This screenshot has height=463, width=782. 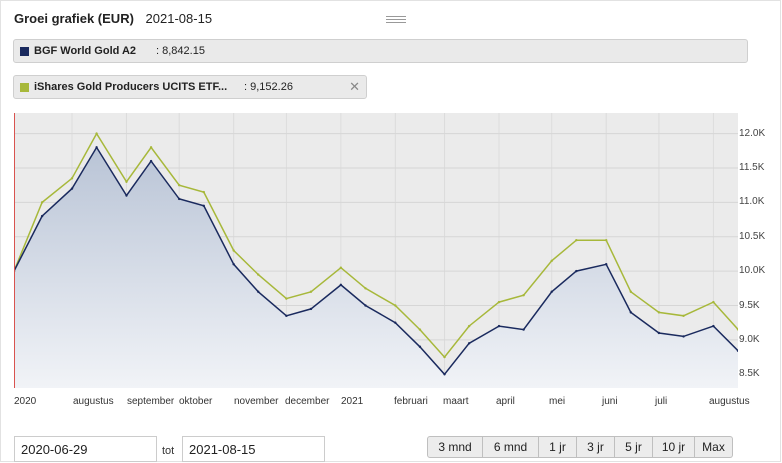 I want to click on x-tick-label: juli, so click(x=661, y=401).